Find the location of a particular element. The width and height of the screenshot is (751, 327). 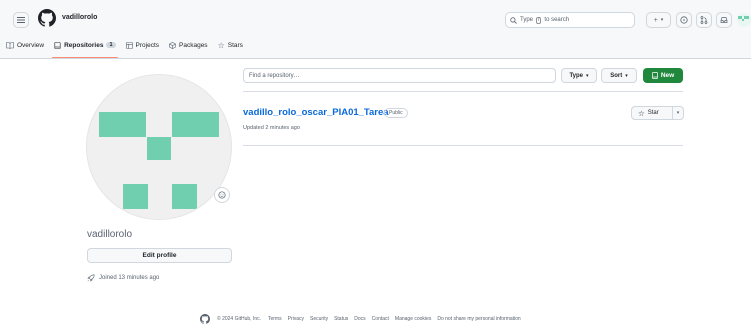

profile-avatar is located at coordinates (159, 147).